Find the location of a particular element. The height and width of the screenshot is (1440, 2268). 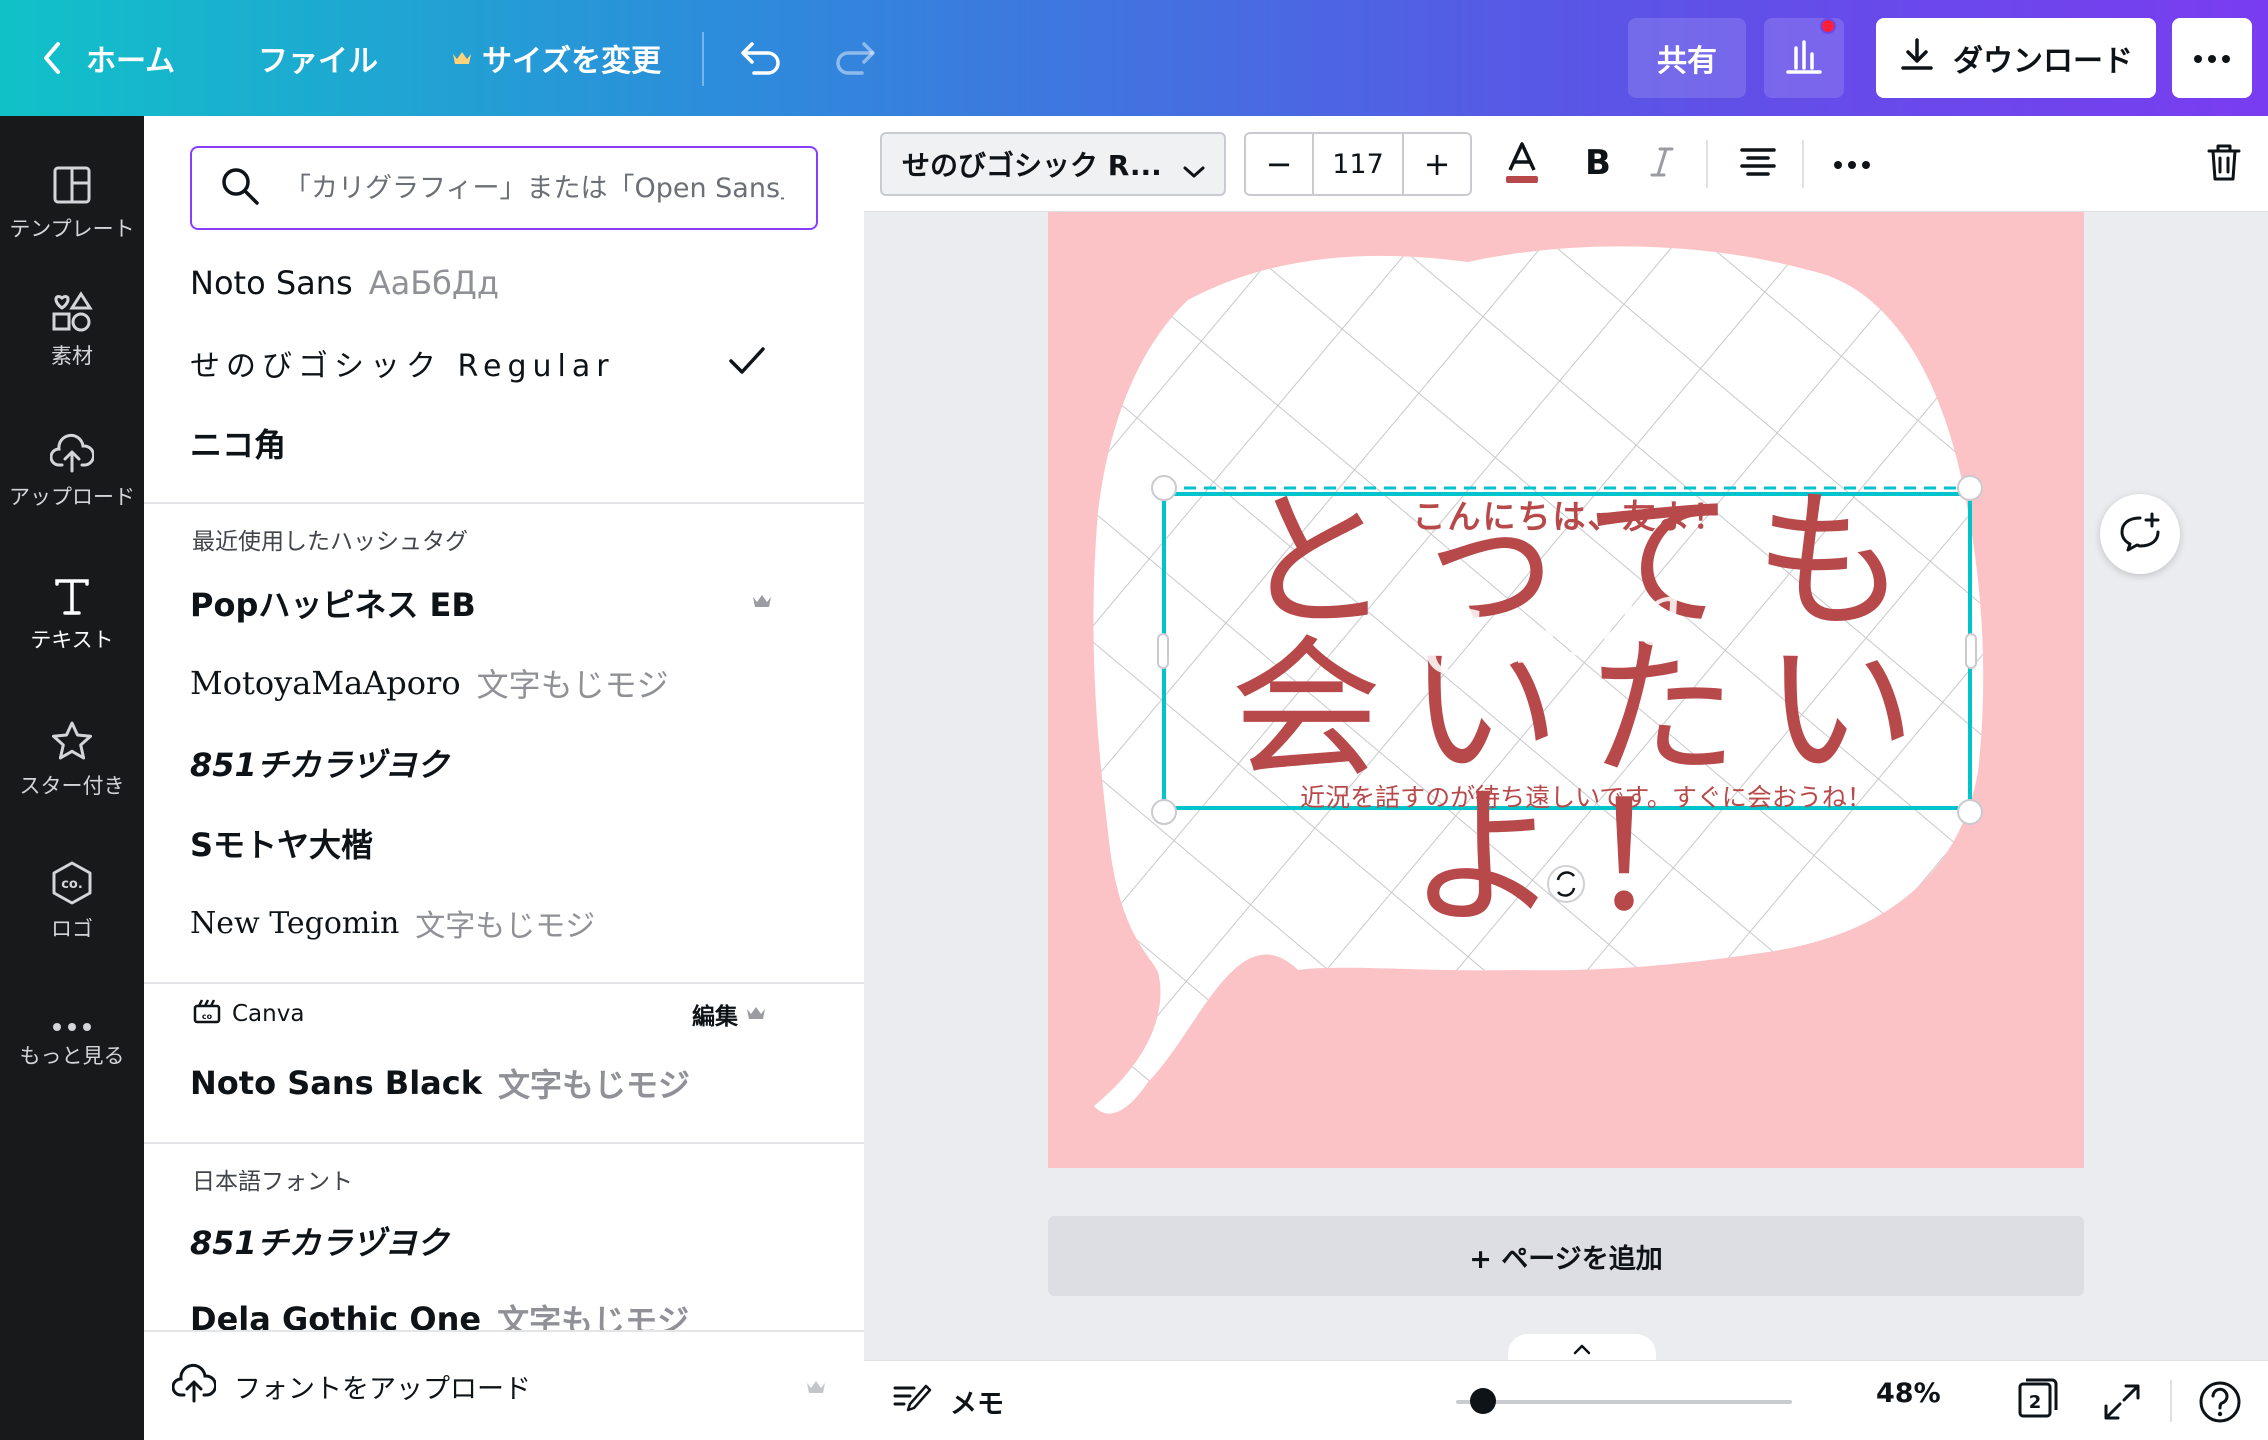

star-icon is located at coordinates (72, 741).